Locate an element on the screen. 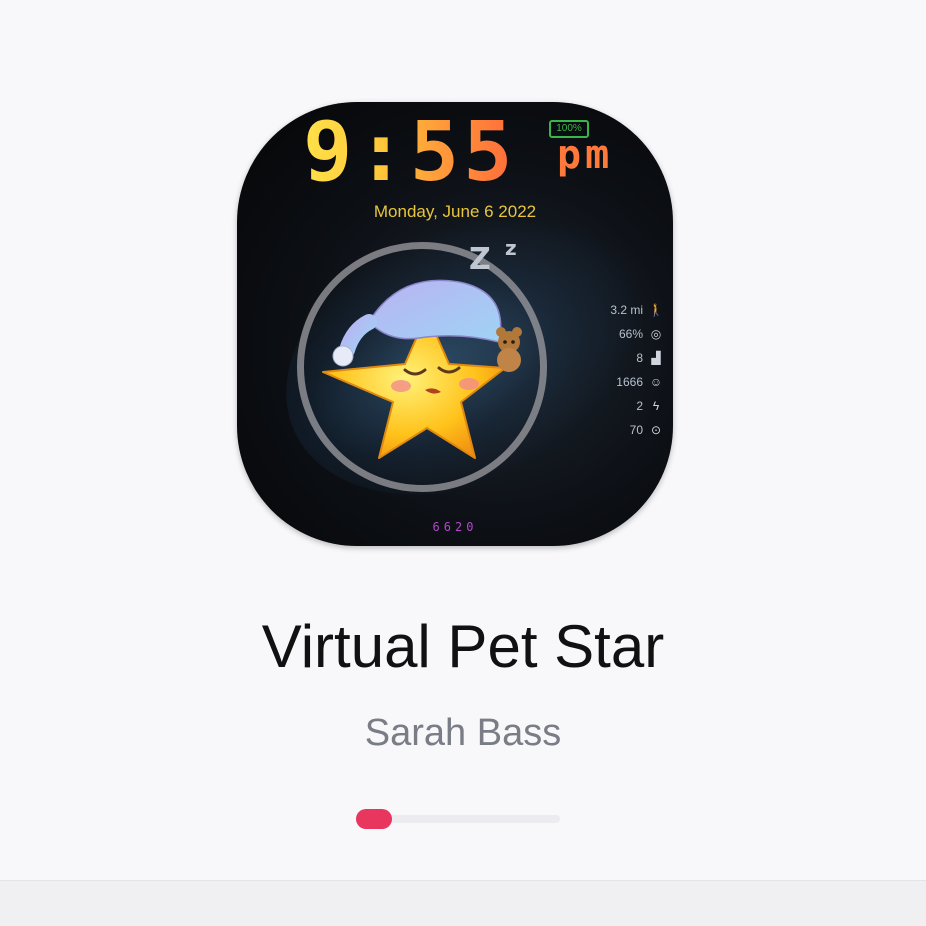  sleeping-star-pet is located at coordinates (422, 369).